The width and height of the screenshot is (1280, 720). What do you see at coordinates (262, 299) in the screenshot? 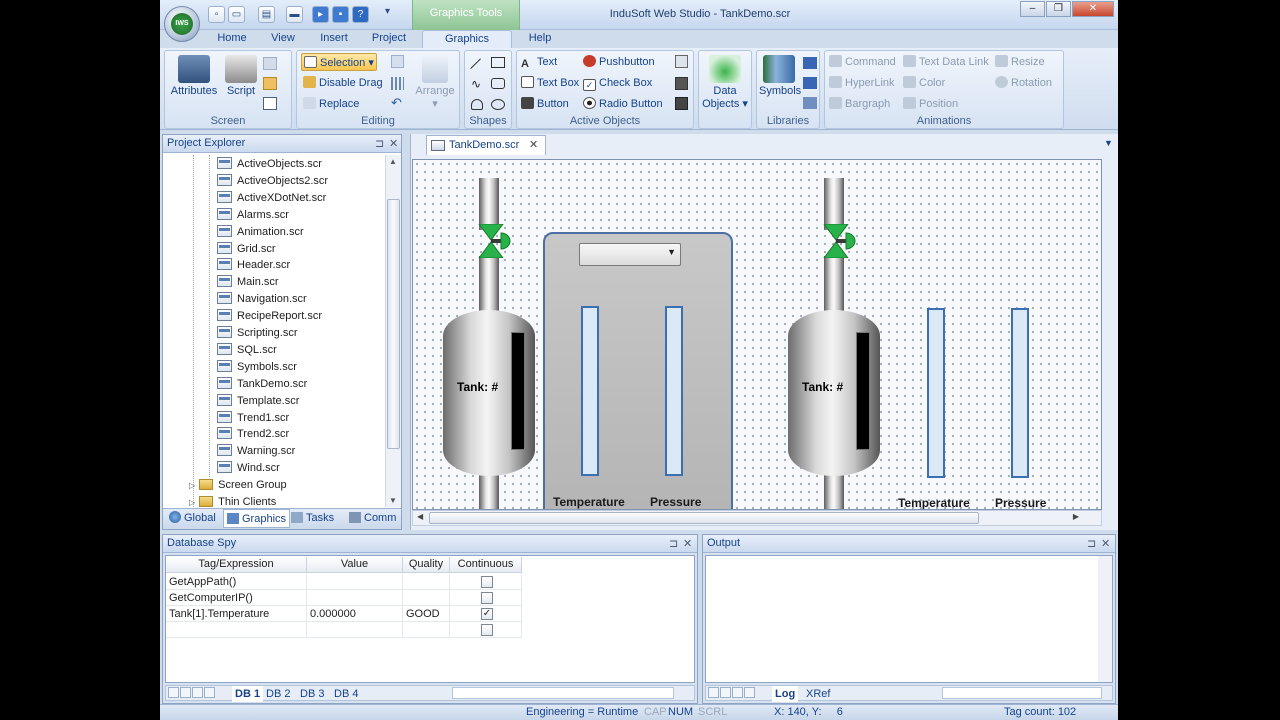
I see `tree-item-file: Navigation.scr` at bounding box center [262, 299].